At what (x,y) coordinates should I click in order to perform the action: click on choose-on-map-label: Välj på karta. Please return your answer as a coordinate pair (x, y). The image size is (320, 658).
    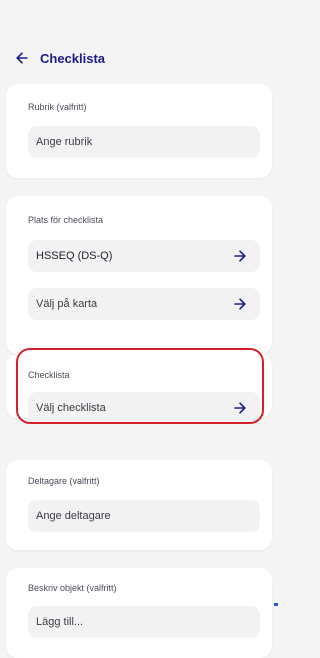
    Looking at the image, I should click on (67, 304).